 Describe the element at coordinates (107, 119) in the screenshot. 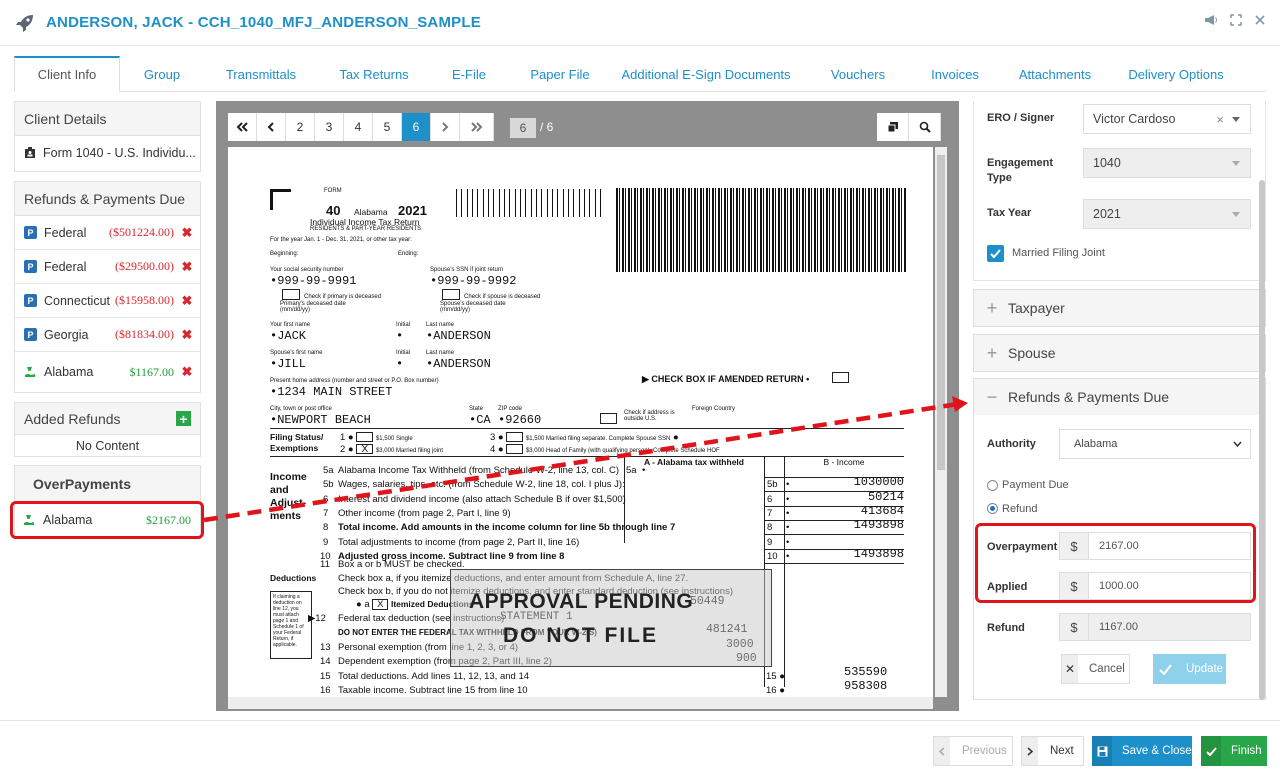

I see `client-details-header: Client Details` at that location.